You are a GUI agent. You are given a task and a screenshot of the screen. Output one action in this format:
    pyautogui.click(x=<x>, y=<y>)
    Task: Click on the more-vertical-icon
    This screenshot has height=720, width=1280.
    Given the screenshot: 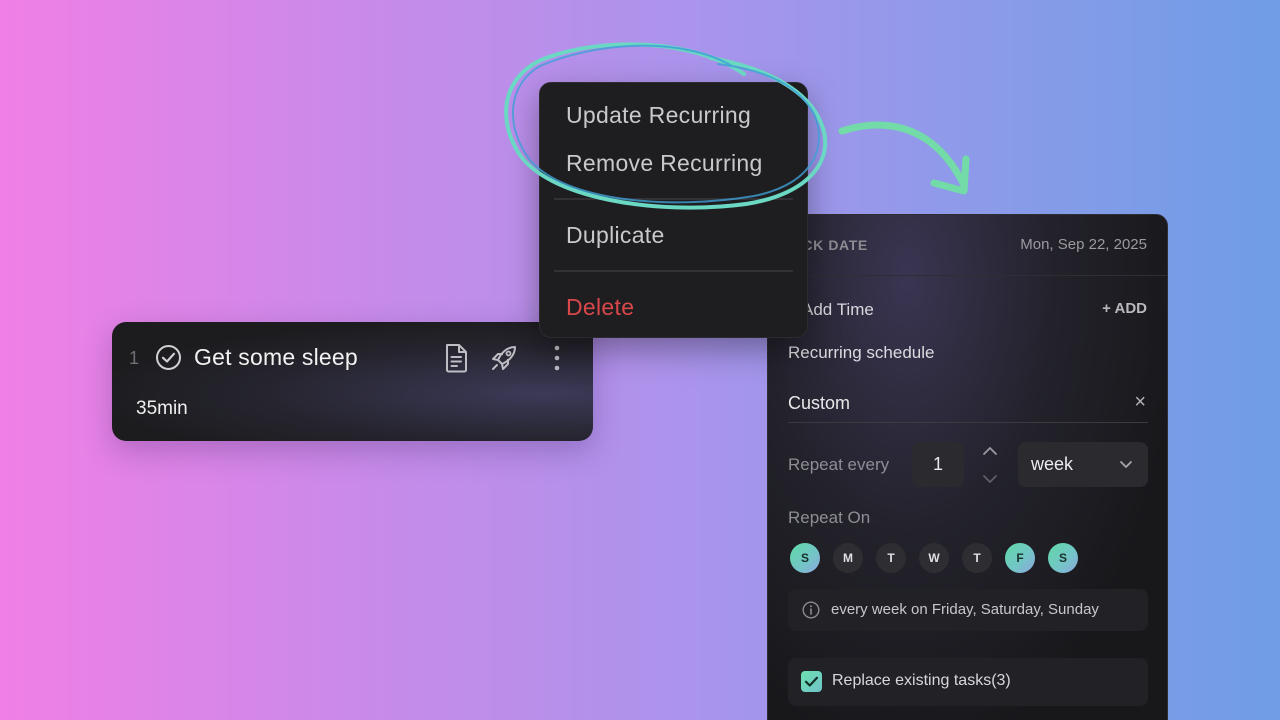 What is the action you would take?
    pyautogui.click(x=560, y=358)
    